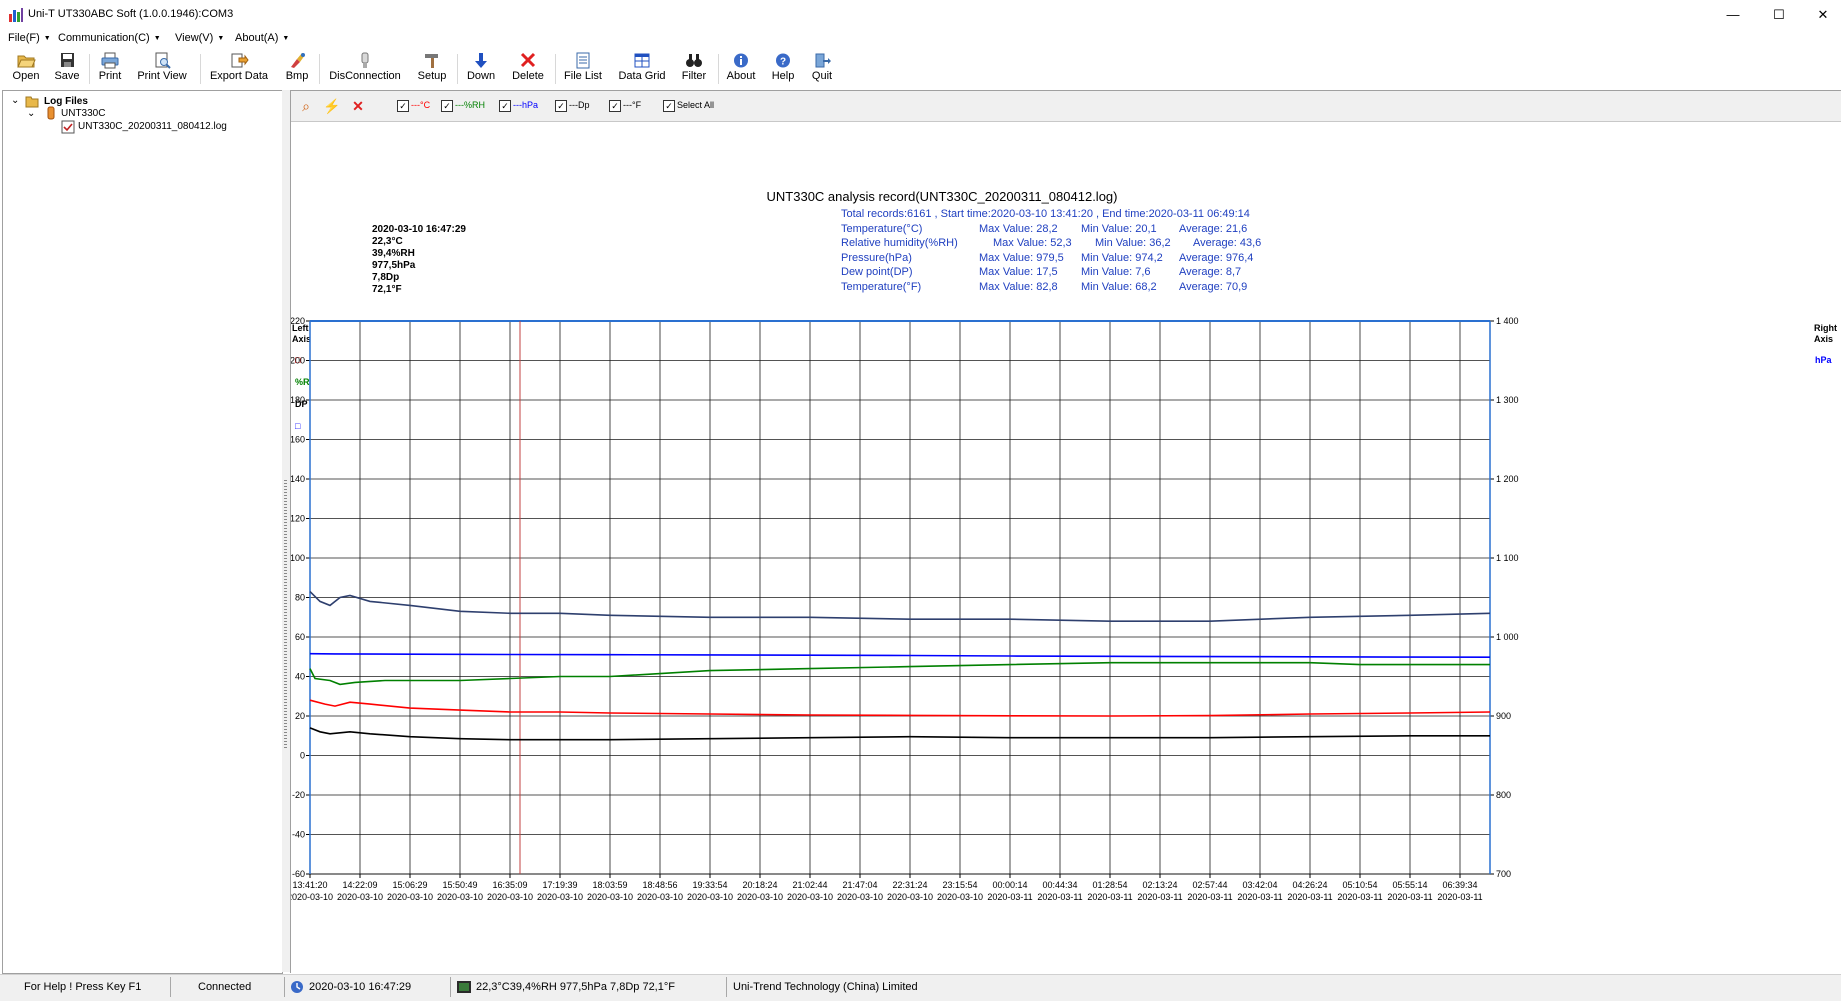  Describe the element at coordinates (741, 60) in the screenshot. I see `info-icon` at that location.